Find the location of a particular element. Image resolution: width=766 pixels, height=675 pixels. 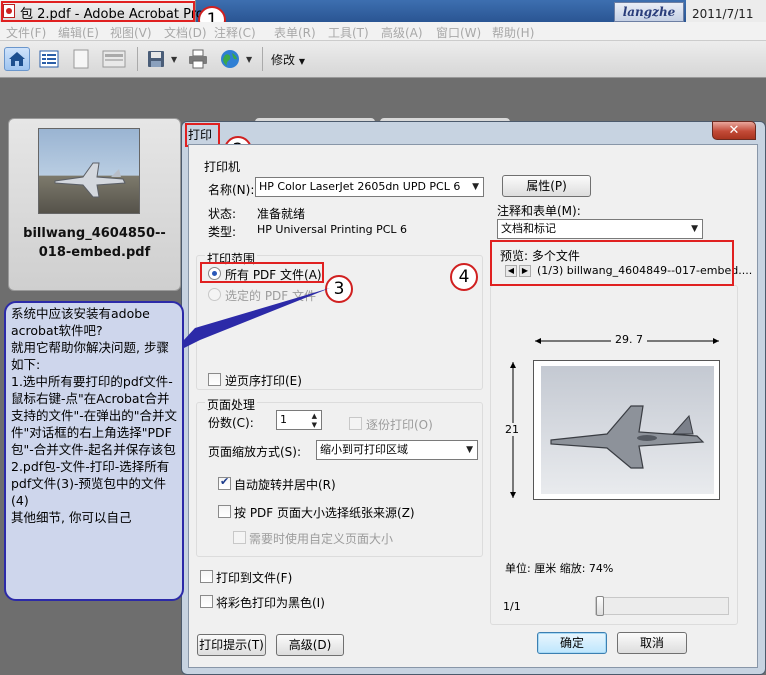

reverse-order-label: 逆页序打印(E) is located at coordinates (263, 380).